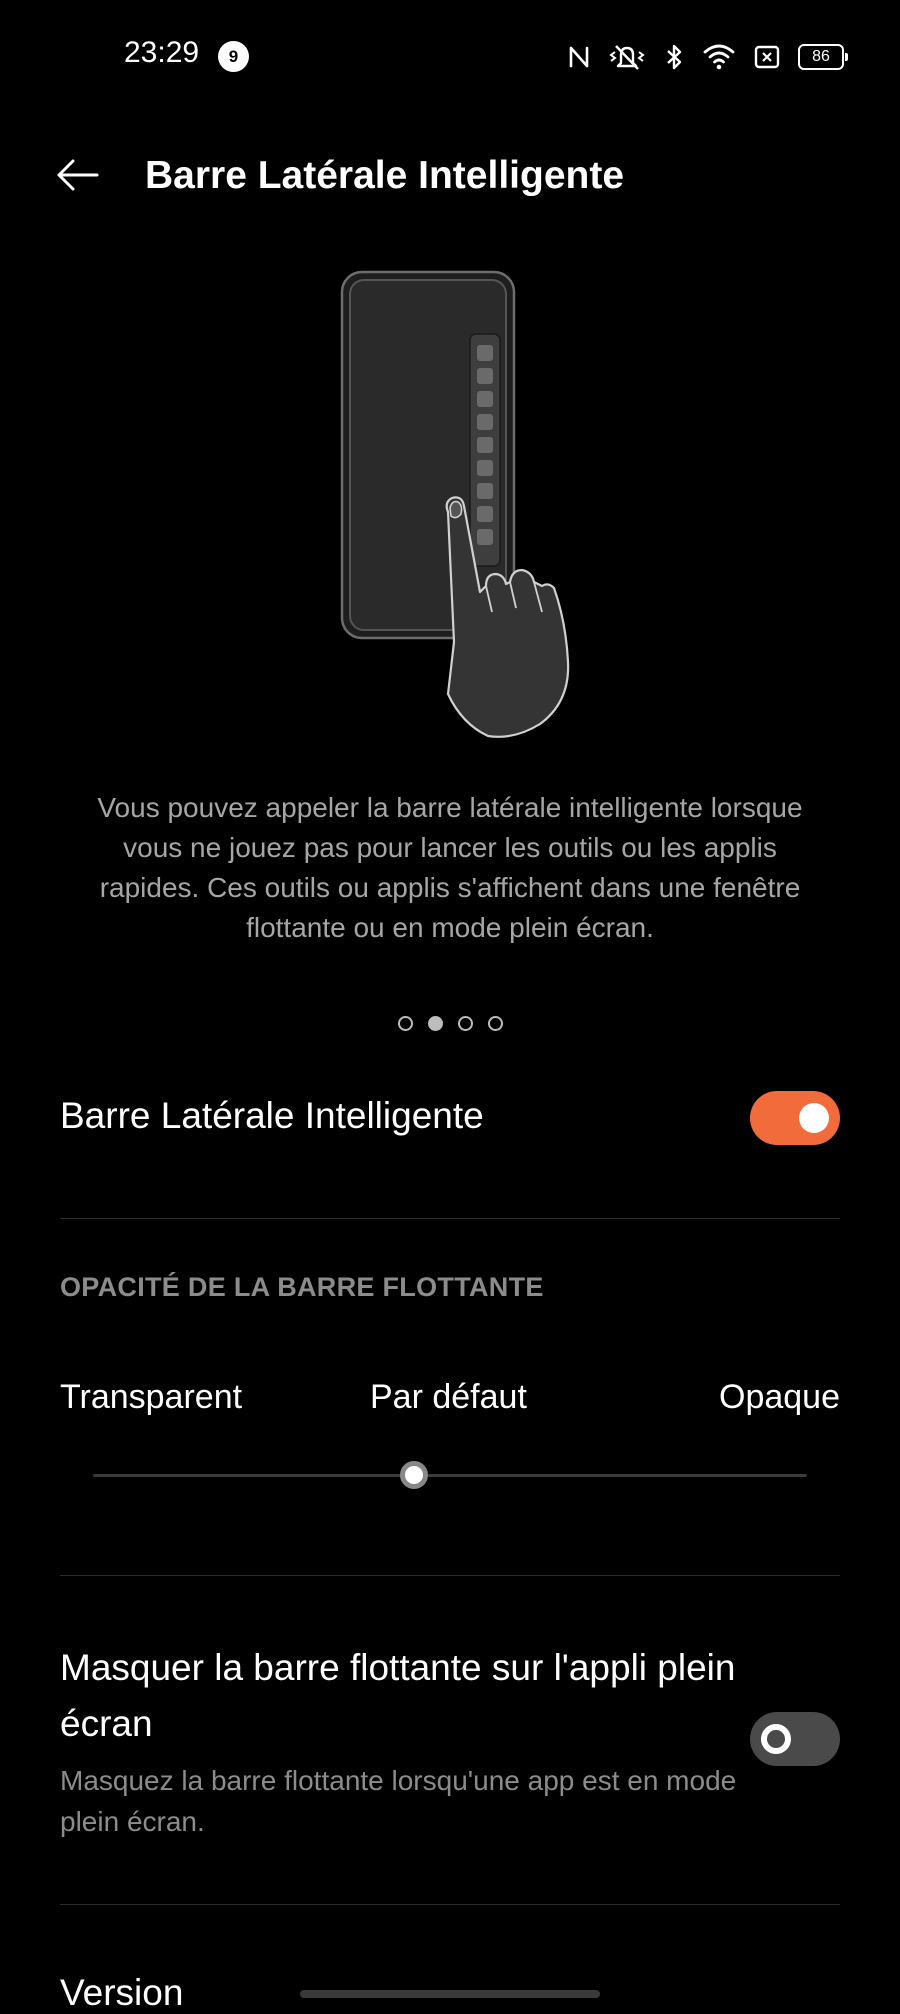 The height and width of the screenshot is (2014, 900). I want to click on smart-sidebar-label: Barre Latérale Intelligente, so click(272, 1115).